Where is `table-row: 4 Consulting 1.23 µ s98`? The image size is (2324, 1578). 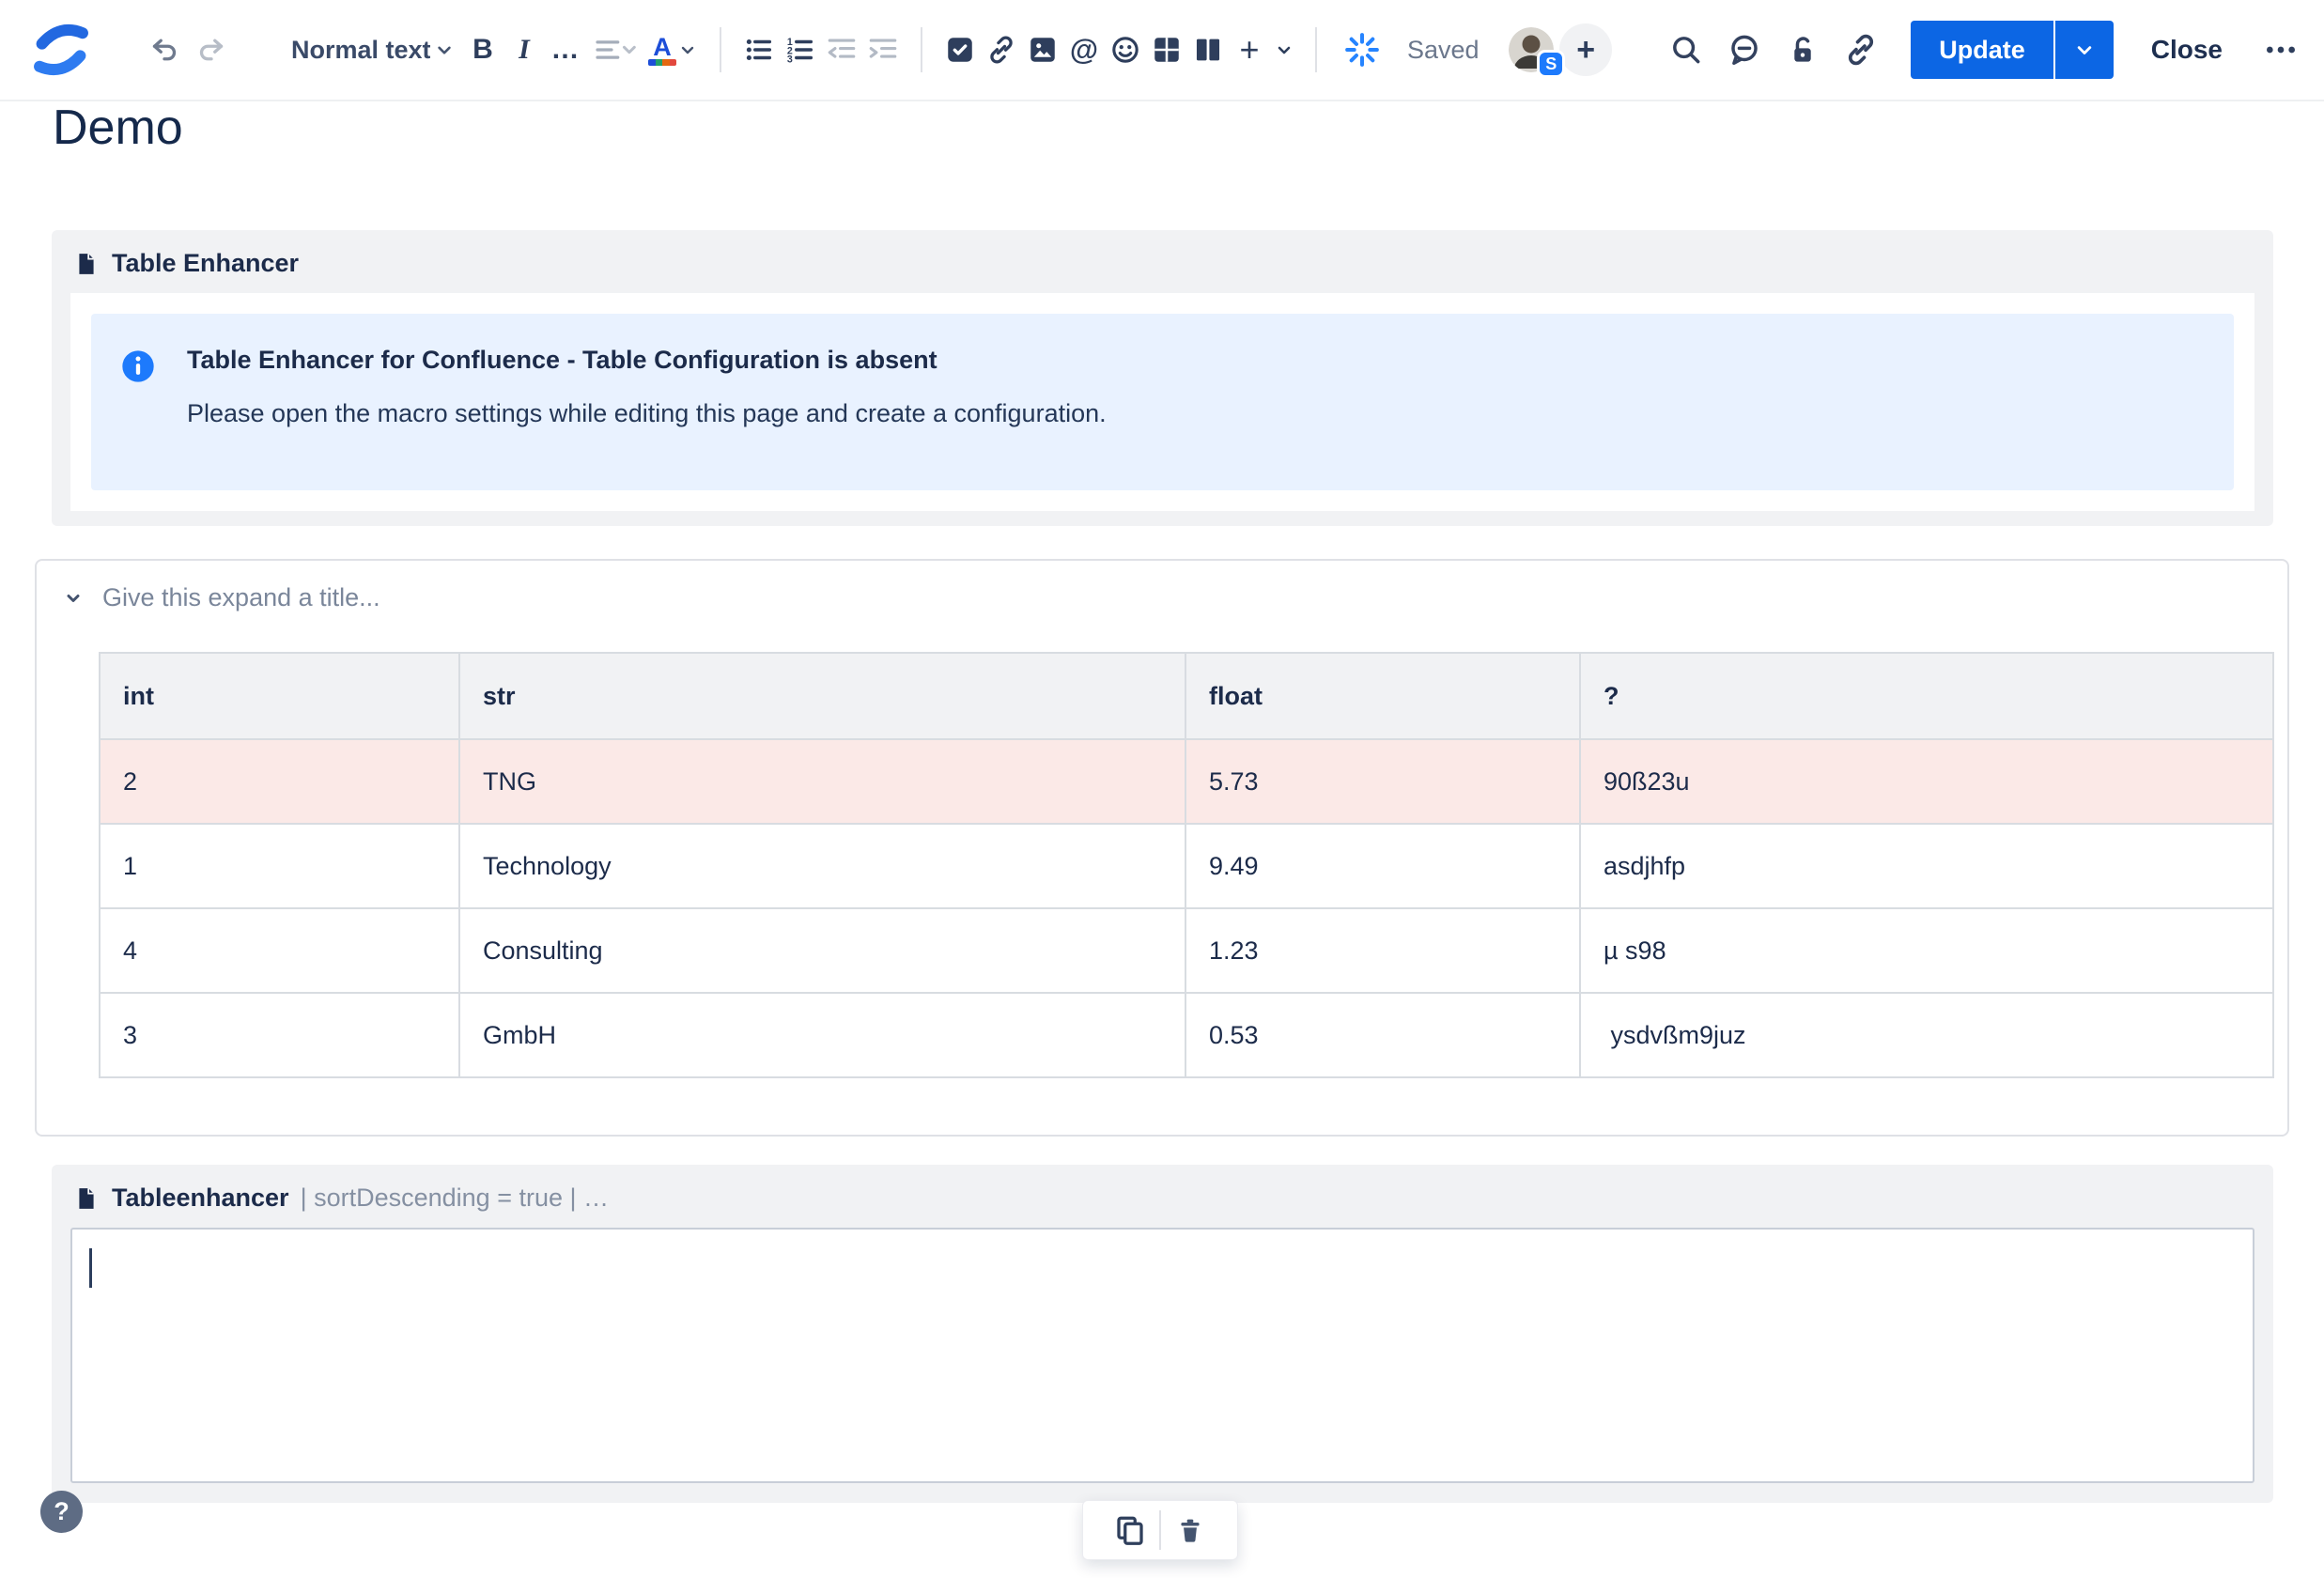 table-row: 4 Consulting 1.23 µ s98 is located at coordinates (1186, 950).